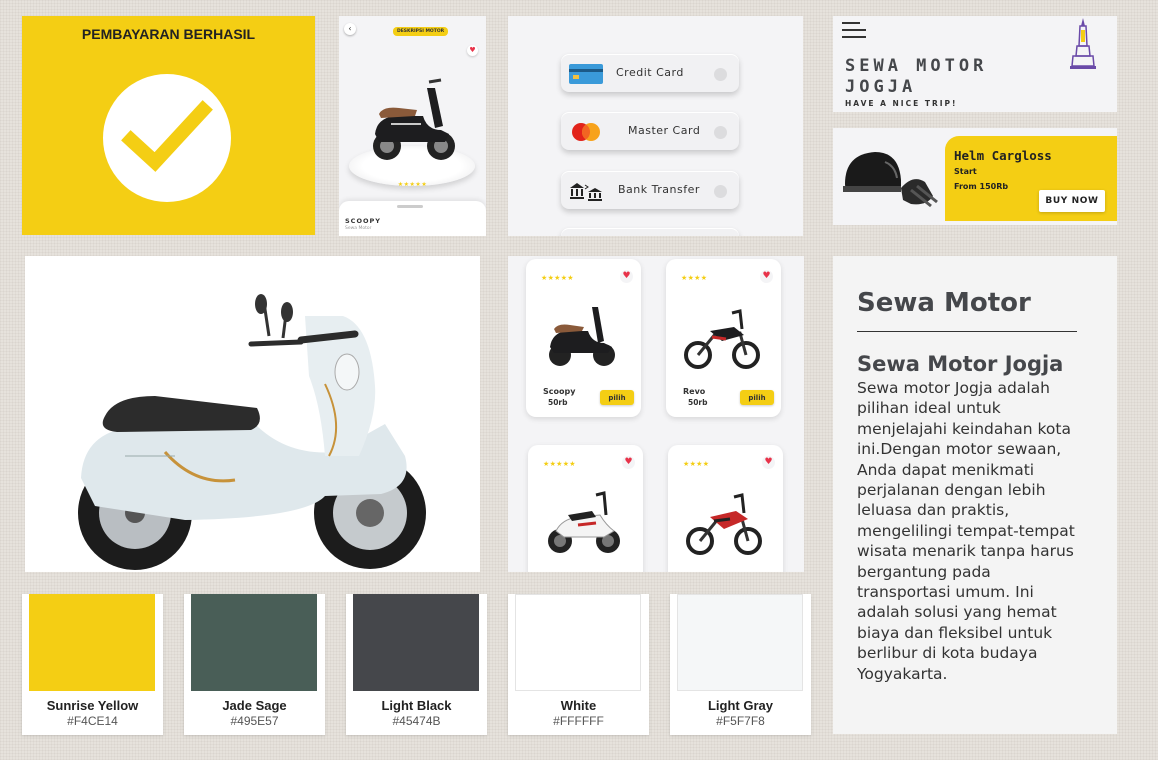  Describe the element at coordinates (559, 391) in the screenshot. I see `motor-name: Scoopy` at that location.